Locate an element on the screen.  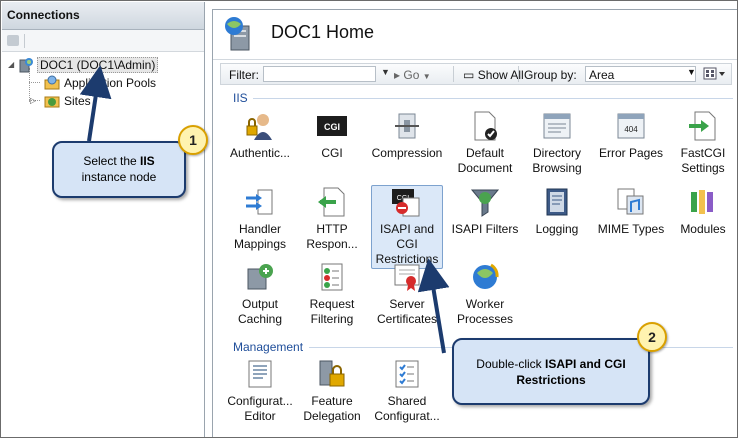
callout-step-2: Double-click ISAPI and CGI Restrictions is located at coordinates (551, 371).